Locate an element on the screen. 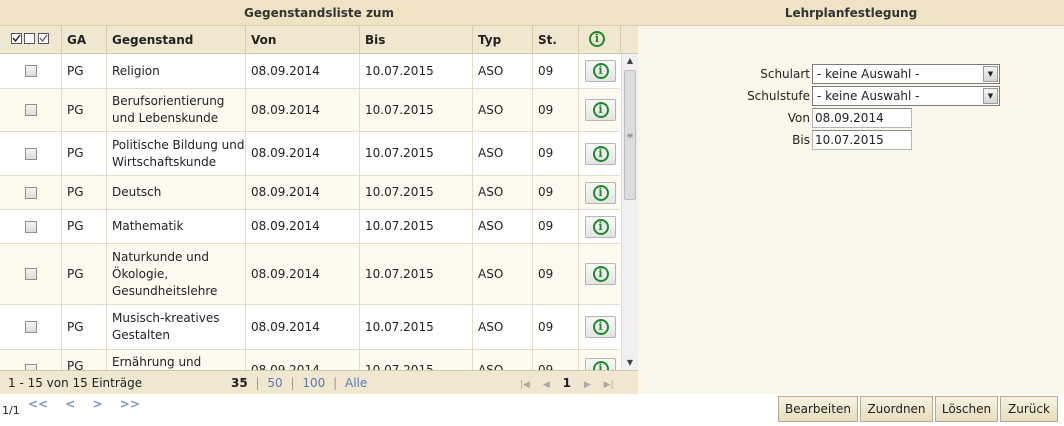  subject-list-title: Gegenstandsliste zum is located at coordinates (319, 13).